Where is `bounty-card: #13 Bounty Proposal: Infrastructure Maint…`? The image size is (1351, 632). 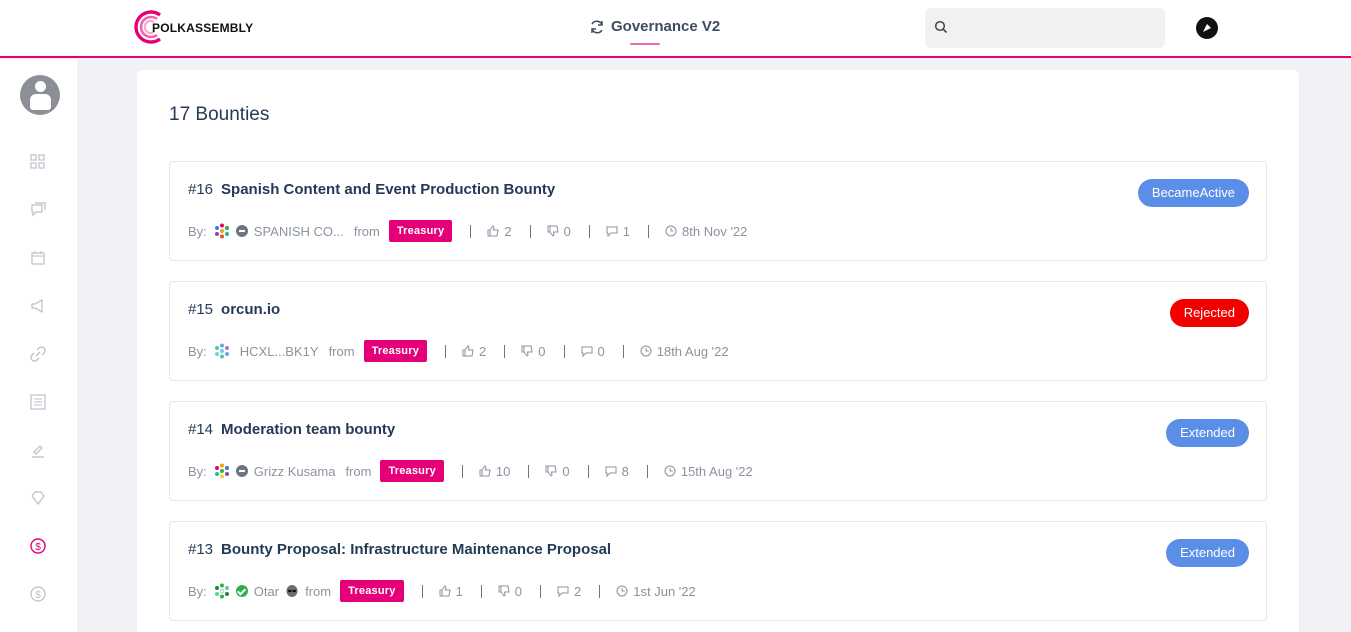
bounty-card: #13 Bounty Proposal: Infrastructure Maint… is located at coordinates (718, 571).